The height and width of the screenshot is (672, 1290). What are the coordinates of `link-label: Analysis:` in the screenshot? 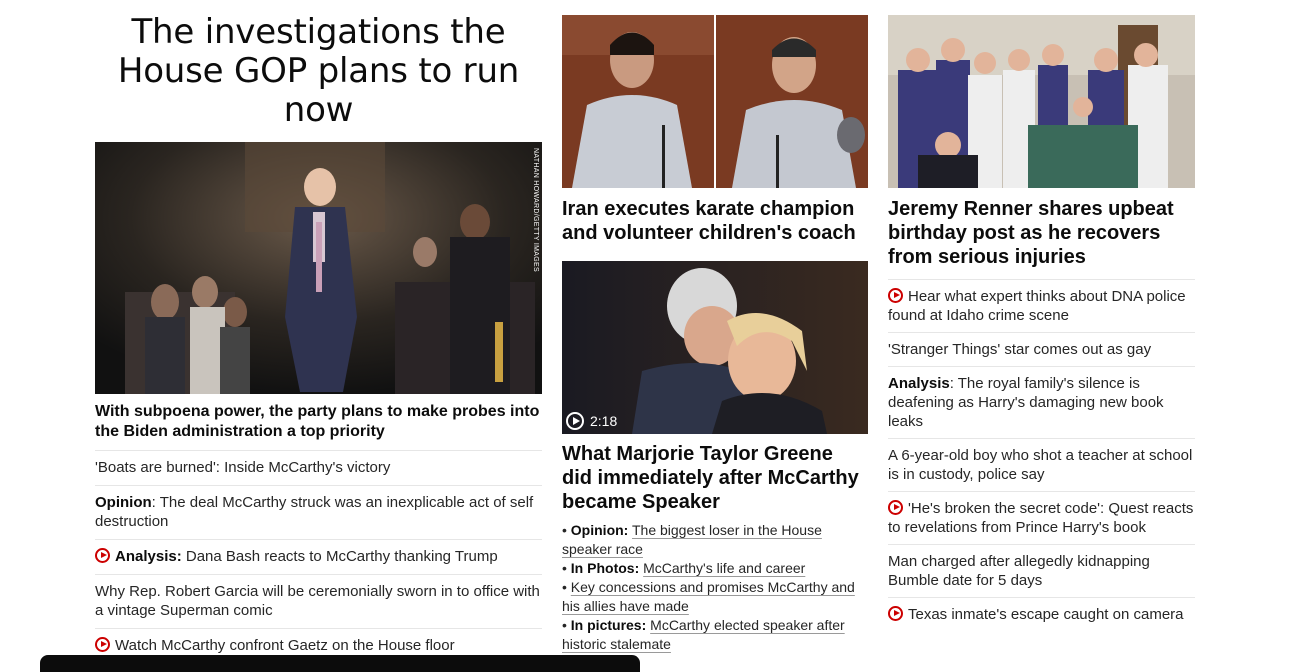 It's located at (148, 556).